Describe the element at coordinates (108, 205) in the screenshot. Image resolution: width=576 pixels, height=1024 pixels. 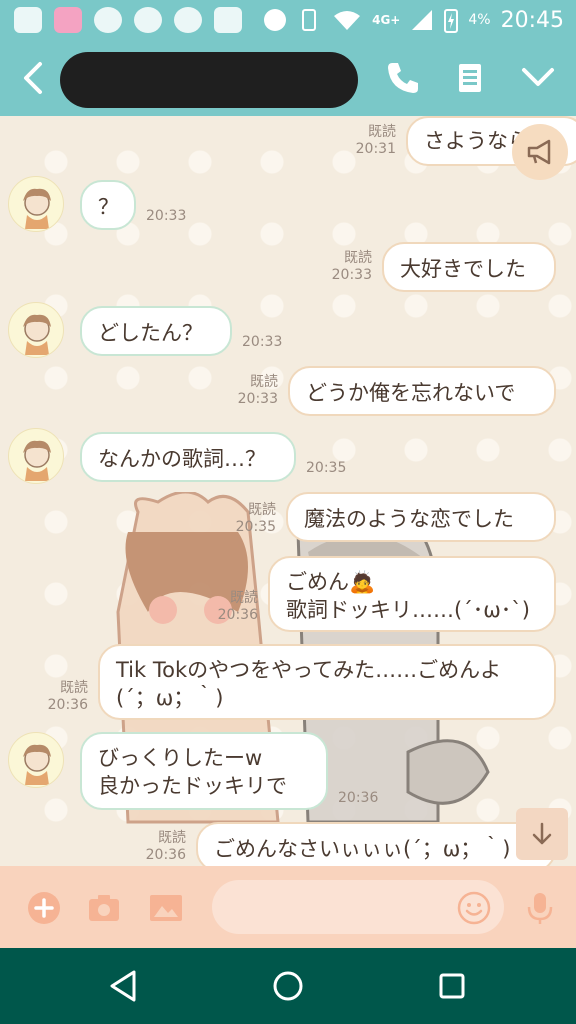
I see `incoming-message-bubble: ？` at that location.